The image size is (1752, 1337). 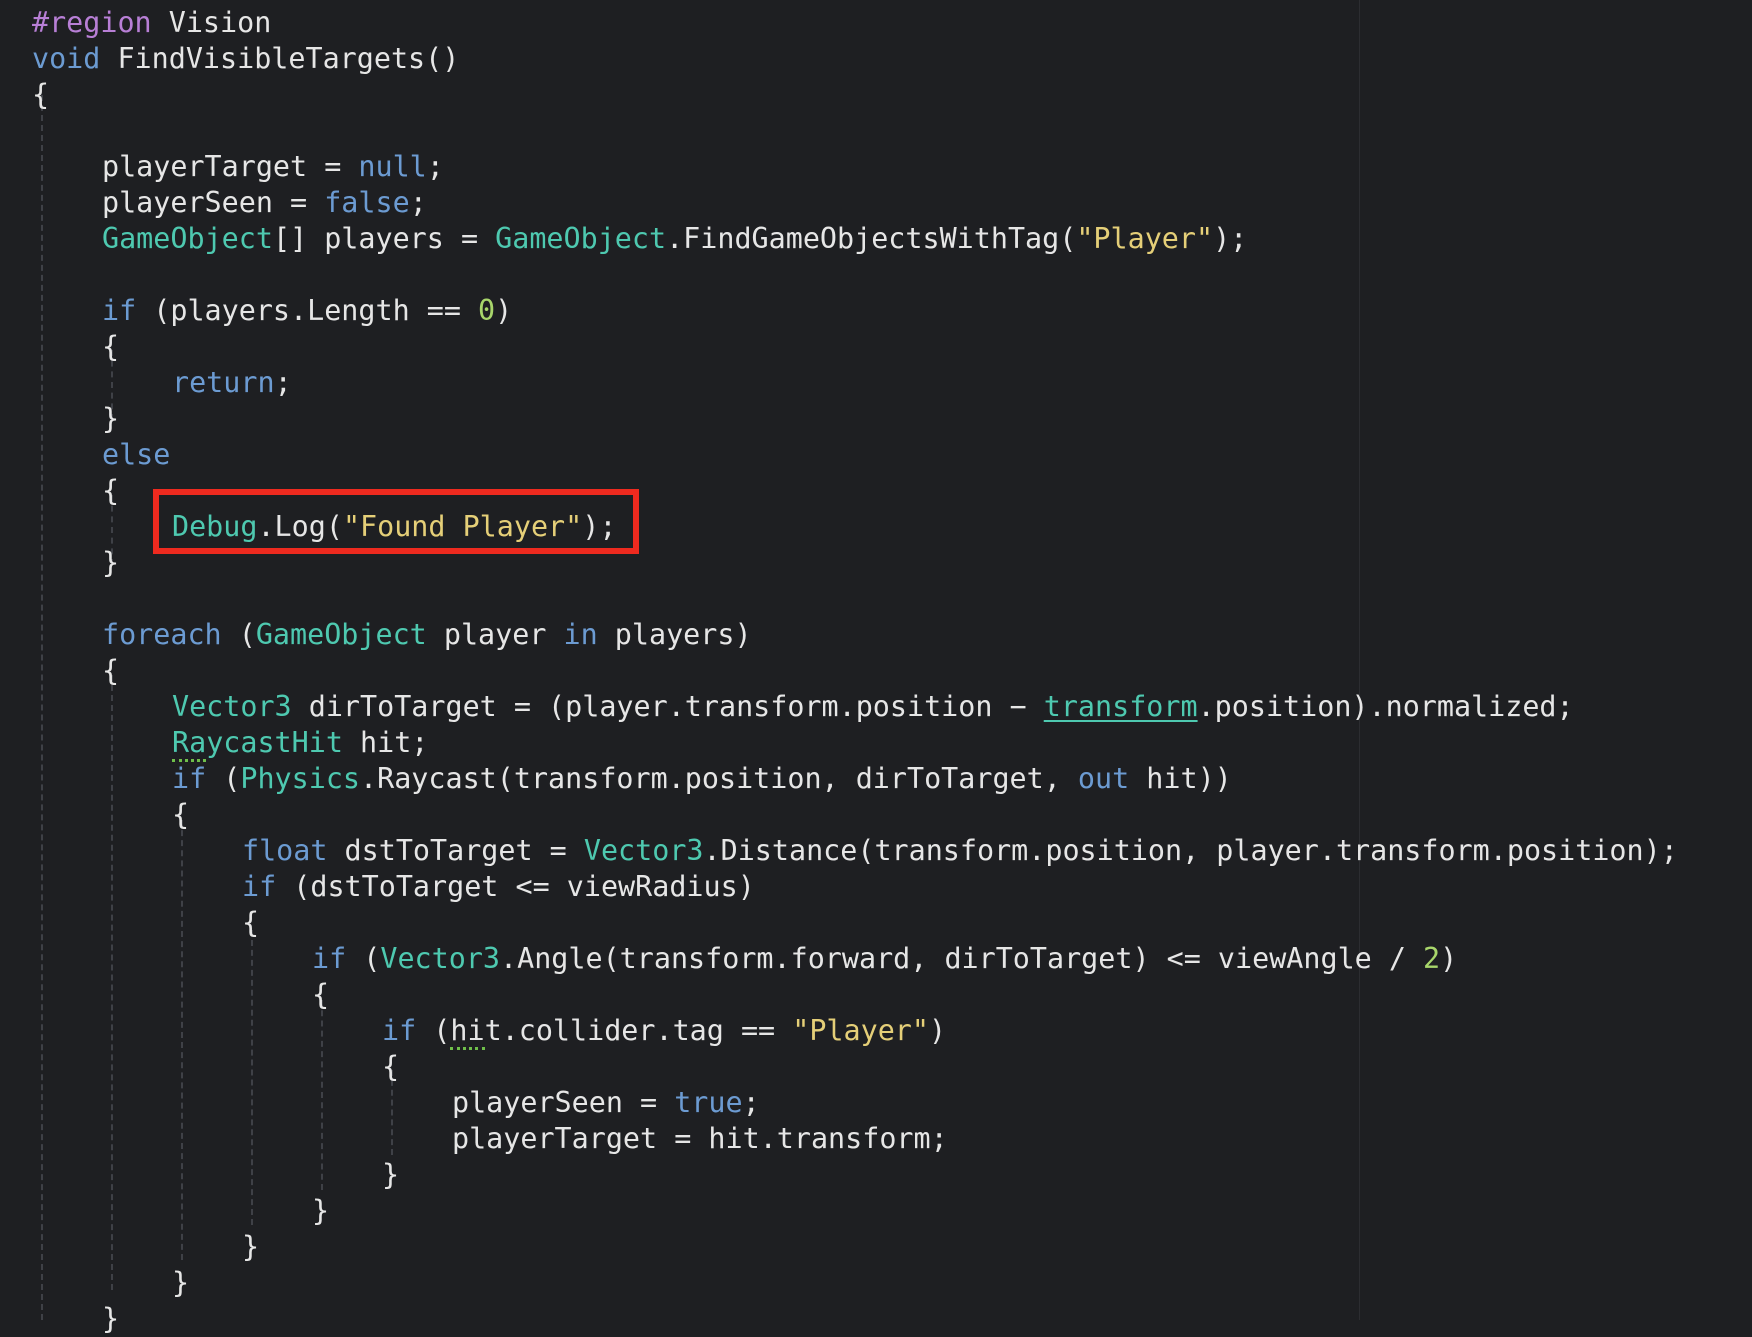 I want to click on code-line: playerTarget = null;, so click(x=273, y=167).